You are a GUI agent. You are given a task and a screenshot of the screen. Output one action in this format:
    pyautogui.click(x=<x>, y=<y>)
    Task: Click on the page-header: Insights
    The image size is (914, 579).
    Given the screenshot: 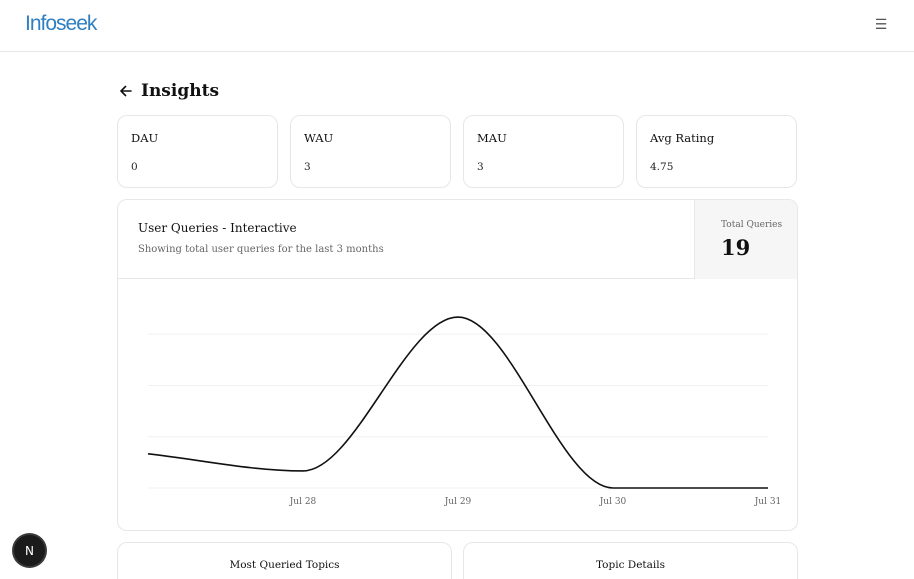 What is the action you would take?
    pyautogui.click(x=168, y=91)
    